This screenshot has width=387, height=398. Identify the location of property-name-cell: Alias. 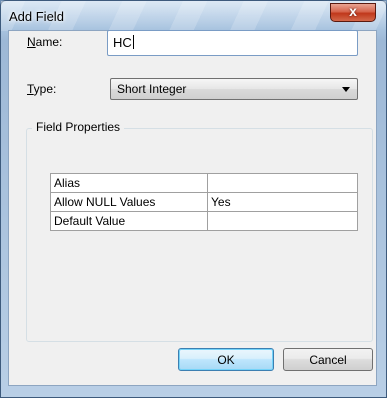
(129, 183).